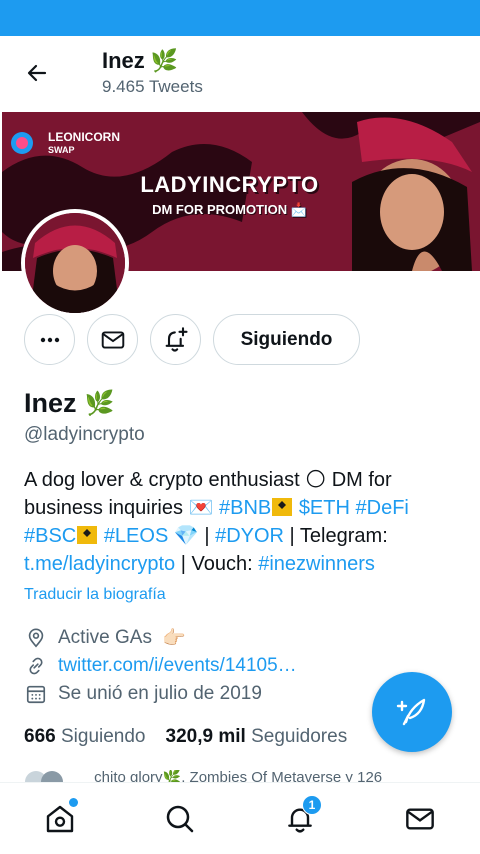 The image size is (480, 854). Describe the element at coordinates (312, 805) in the screenshot. I see `notifications-badge: 1` at that location.